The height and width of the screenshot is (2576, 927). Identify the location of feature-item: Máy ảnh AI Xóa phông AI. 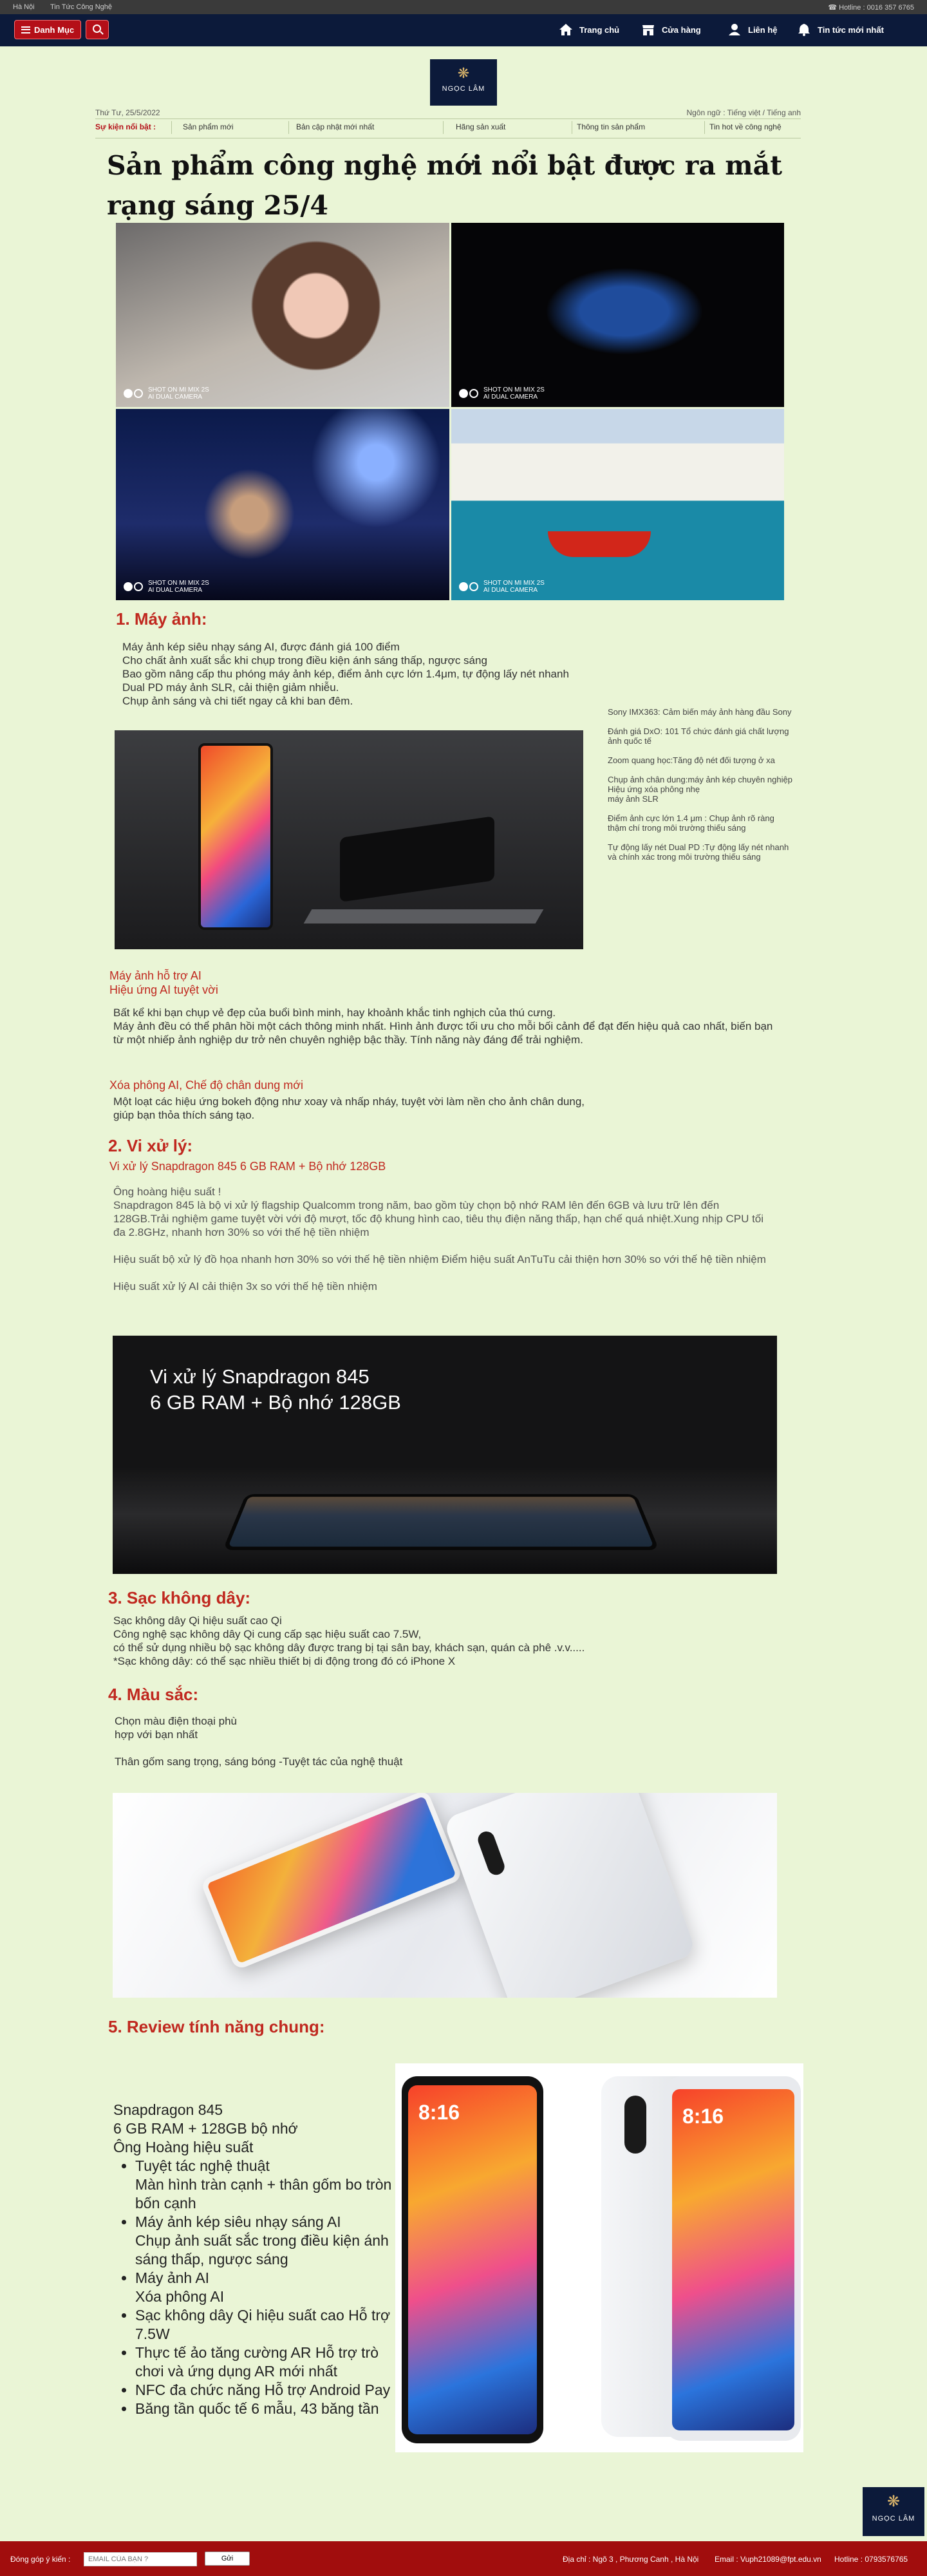
(266, 2287).